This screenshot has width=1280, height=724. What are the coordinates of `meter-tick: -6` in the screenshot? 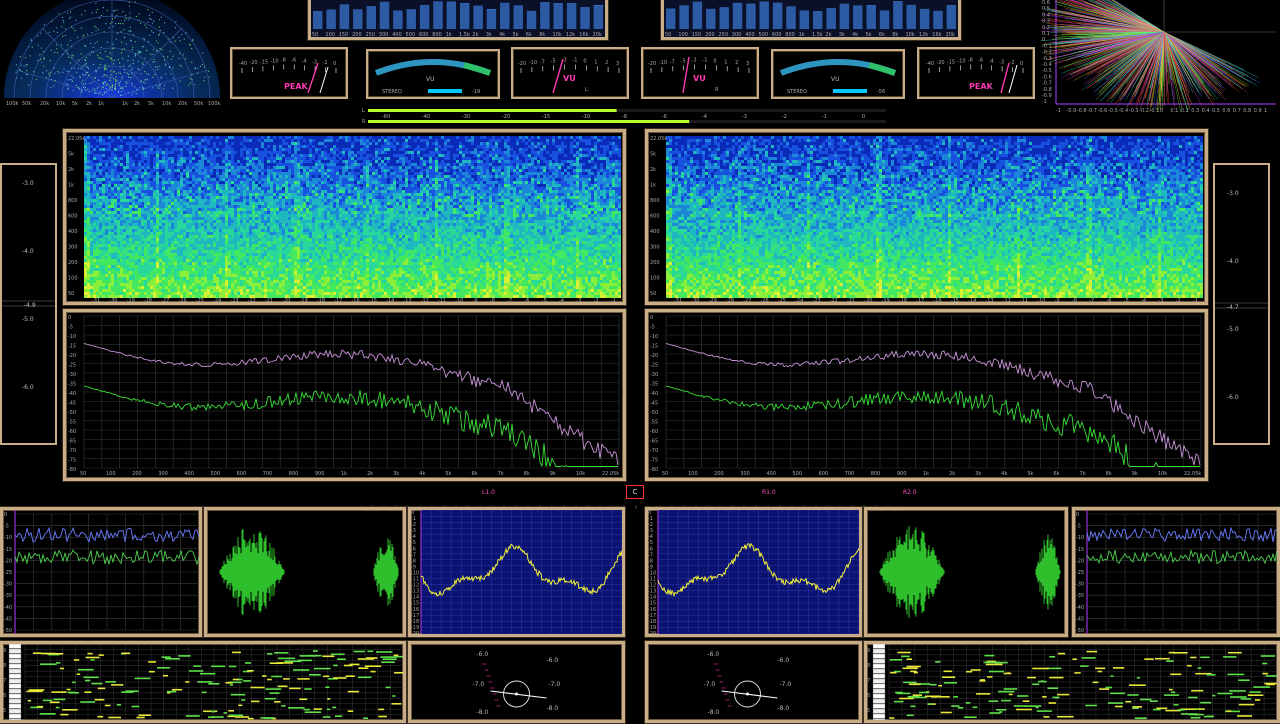 It's located at (980, 60).